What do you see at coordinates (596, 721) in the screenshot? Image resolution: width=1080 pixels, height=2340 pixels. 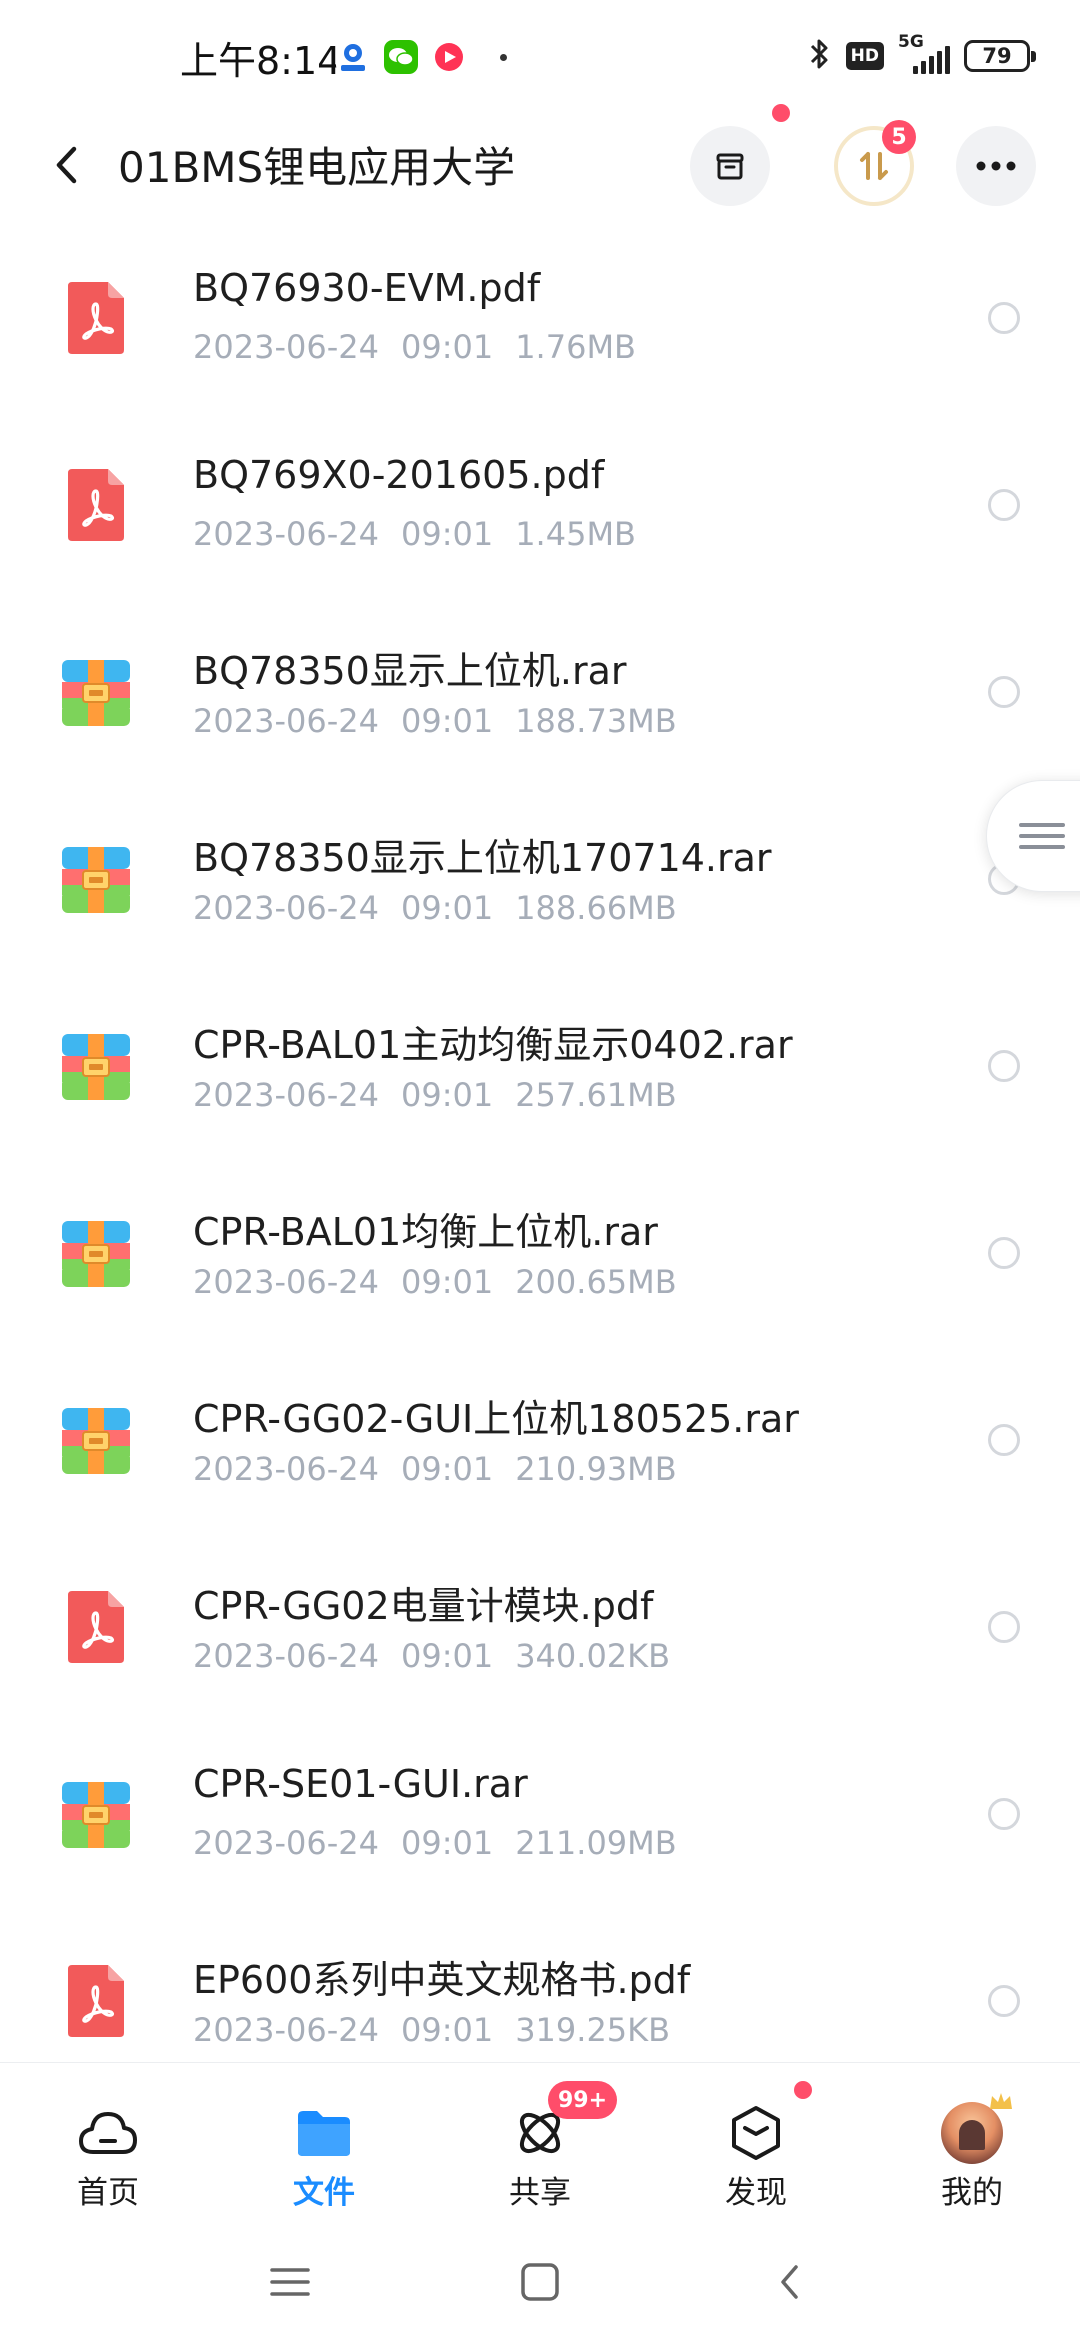 I see `file-size: 188.73MB` at bounding box center [596, 721].